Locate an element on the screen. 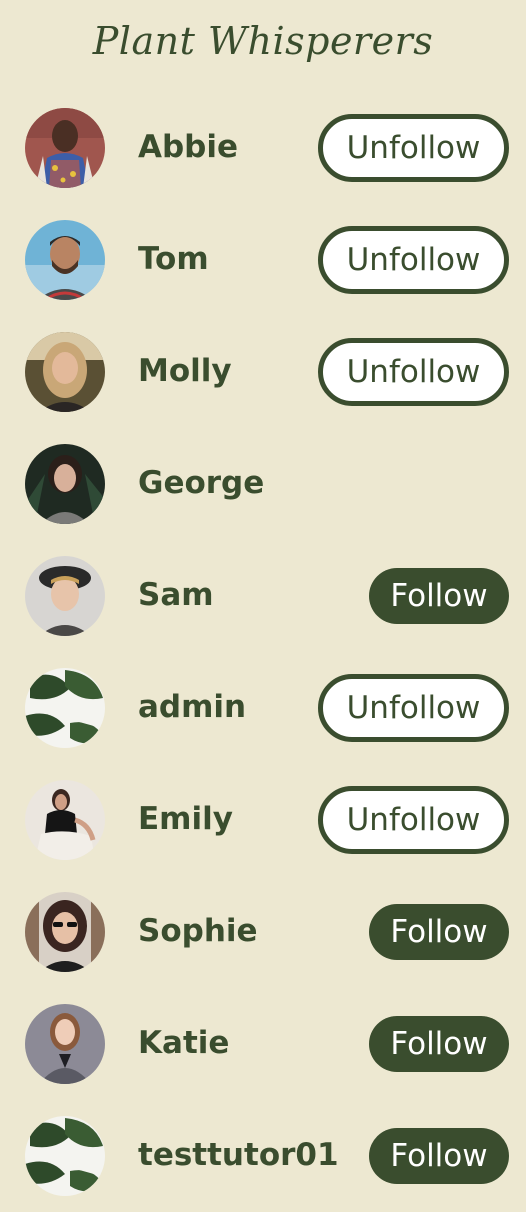  user-name: George is located at coordinates (201, 484).